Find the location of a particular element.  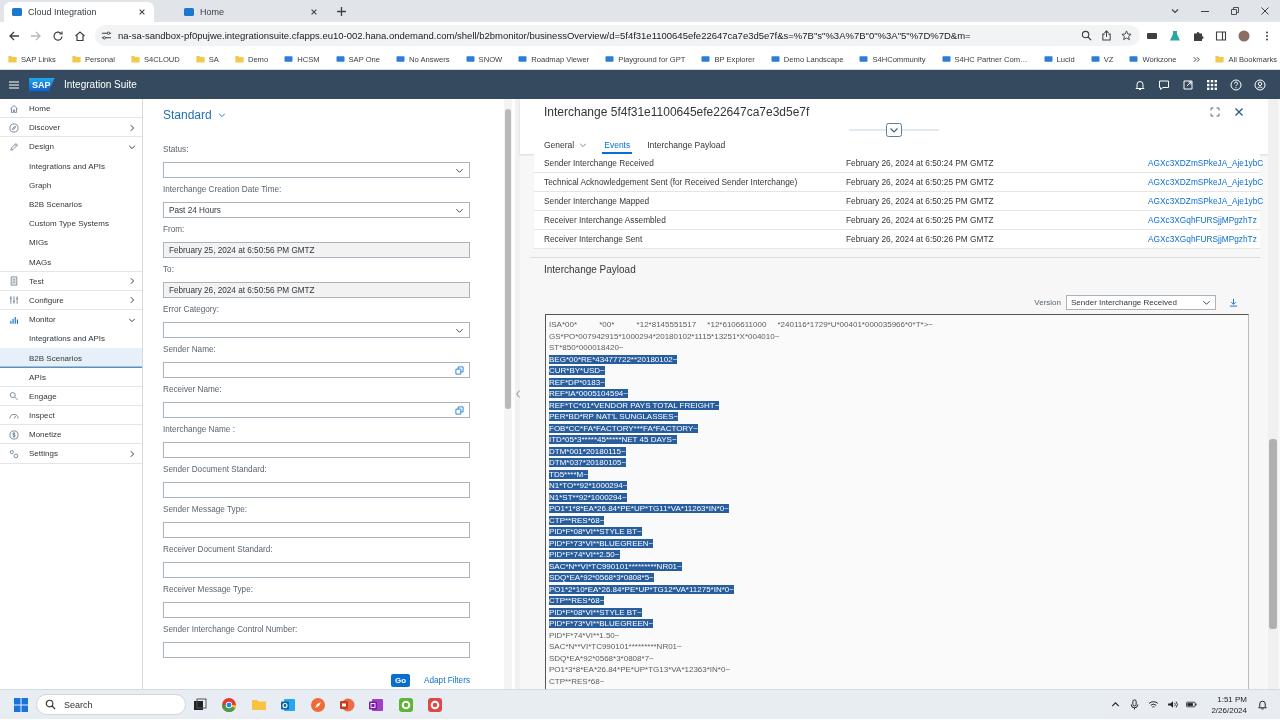

browser-tab: Cloud Integration is located at coordinates (79, 12).